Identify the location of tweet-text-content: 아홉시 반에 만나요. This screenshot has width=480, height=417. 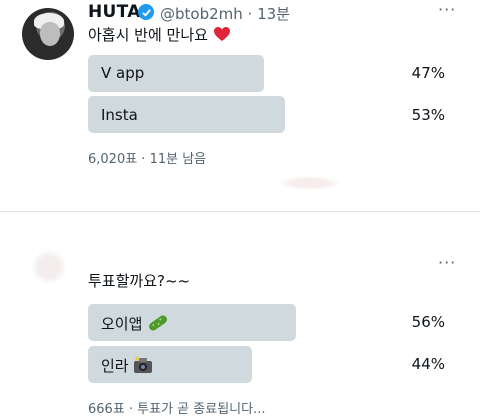
(148, 35).